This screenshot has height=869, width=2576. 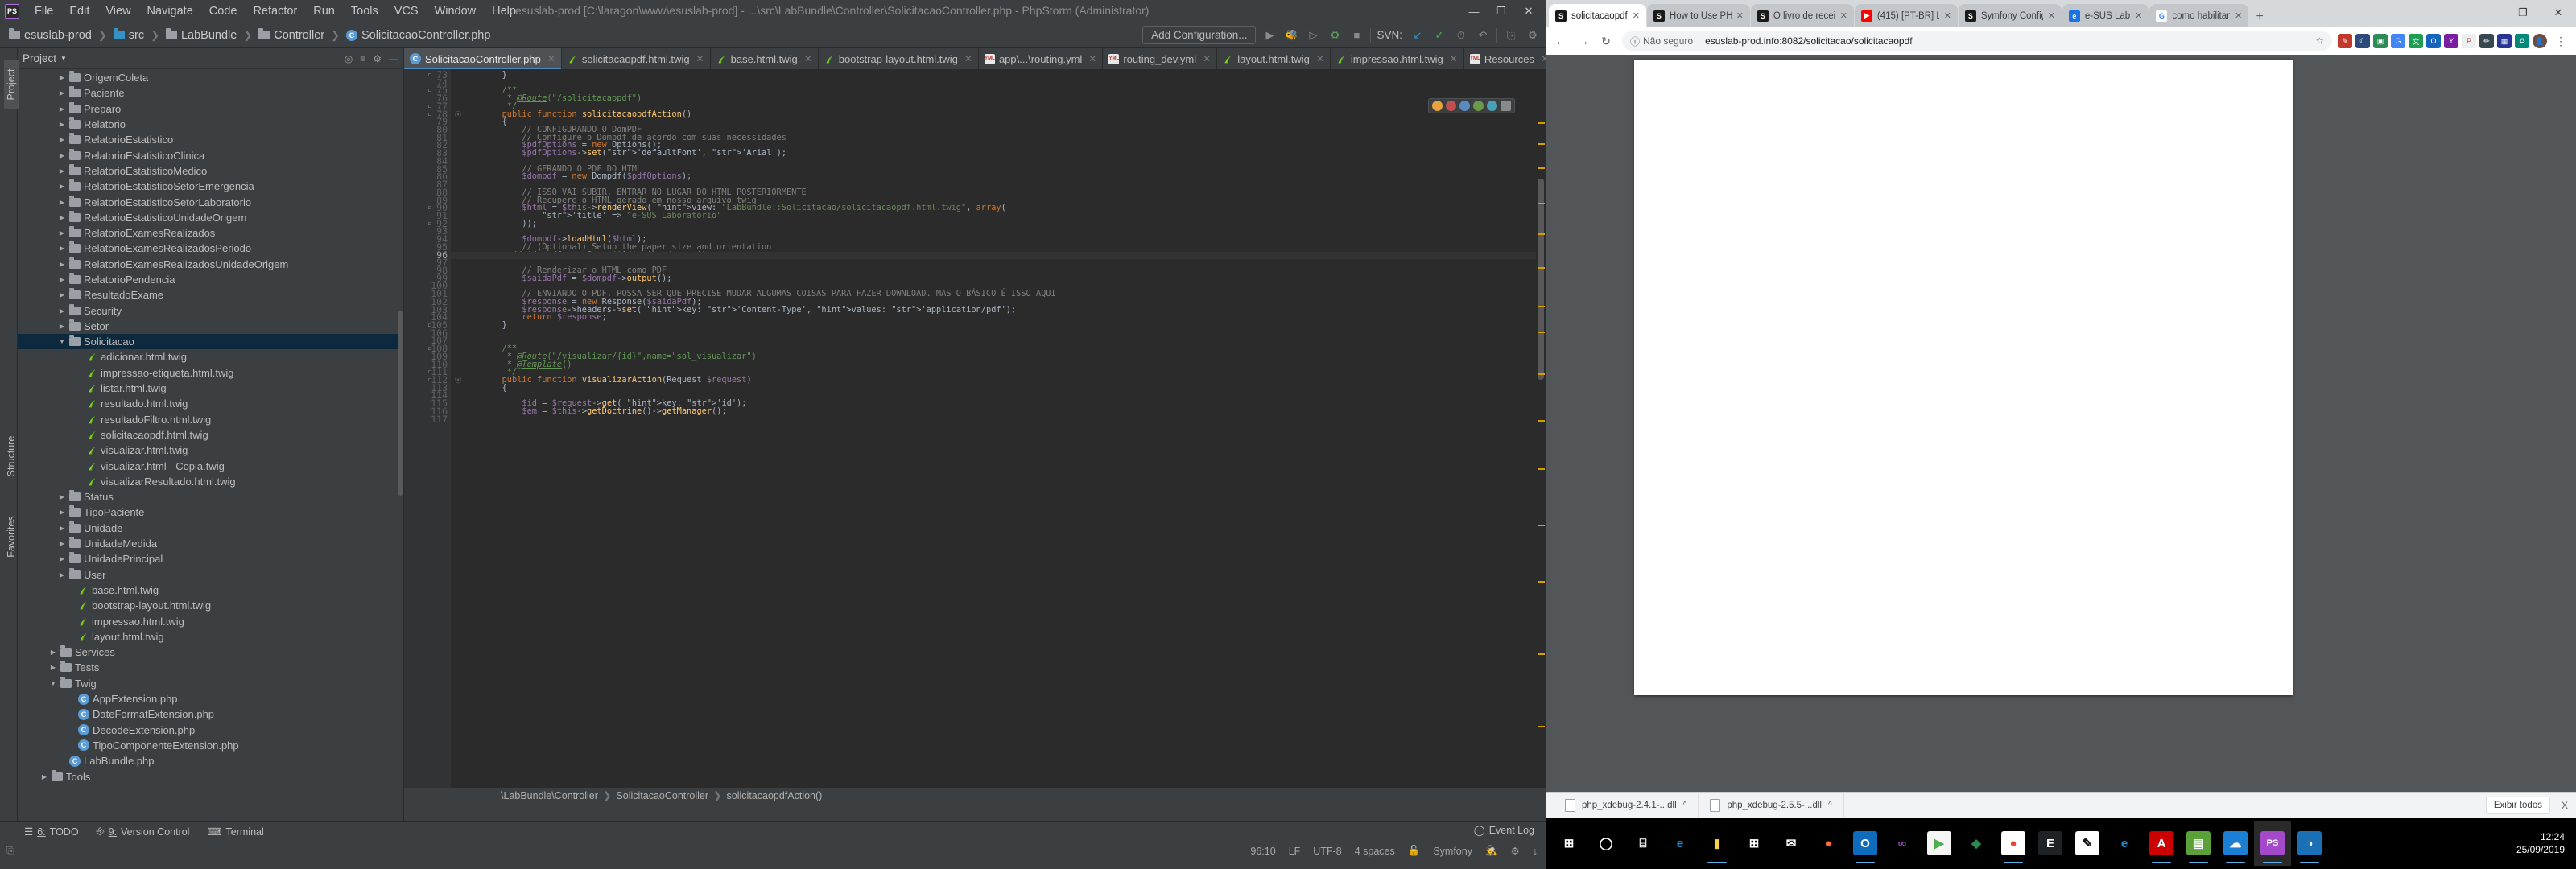 I want to click on settings-icon: ⚙, so click(x=1533, y=35).